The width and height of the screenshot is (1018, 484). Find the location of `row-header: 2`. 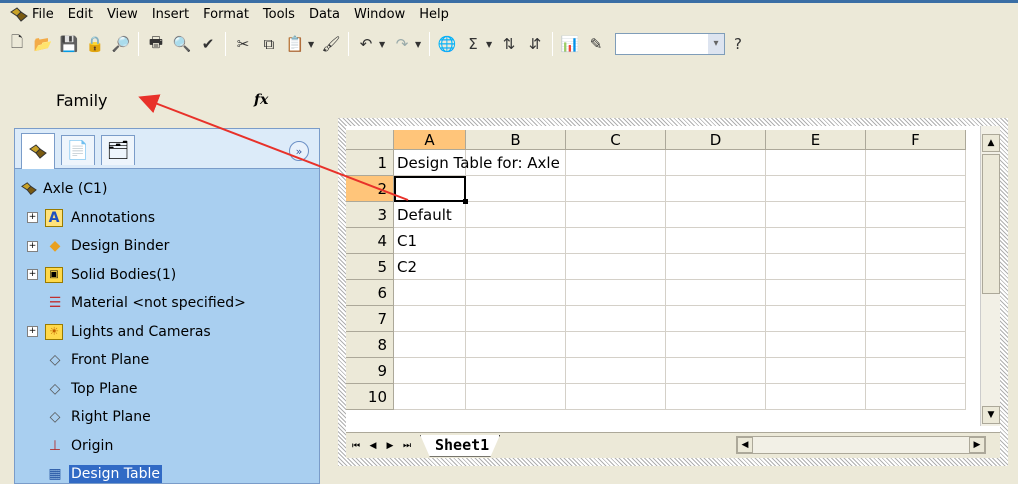

row-header: 2 is located at coordinates (370, 189).